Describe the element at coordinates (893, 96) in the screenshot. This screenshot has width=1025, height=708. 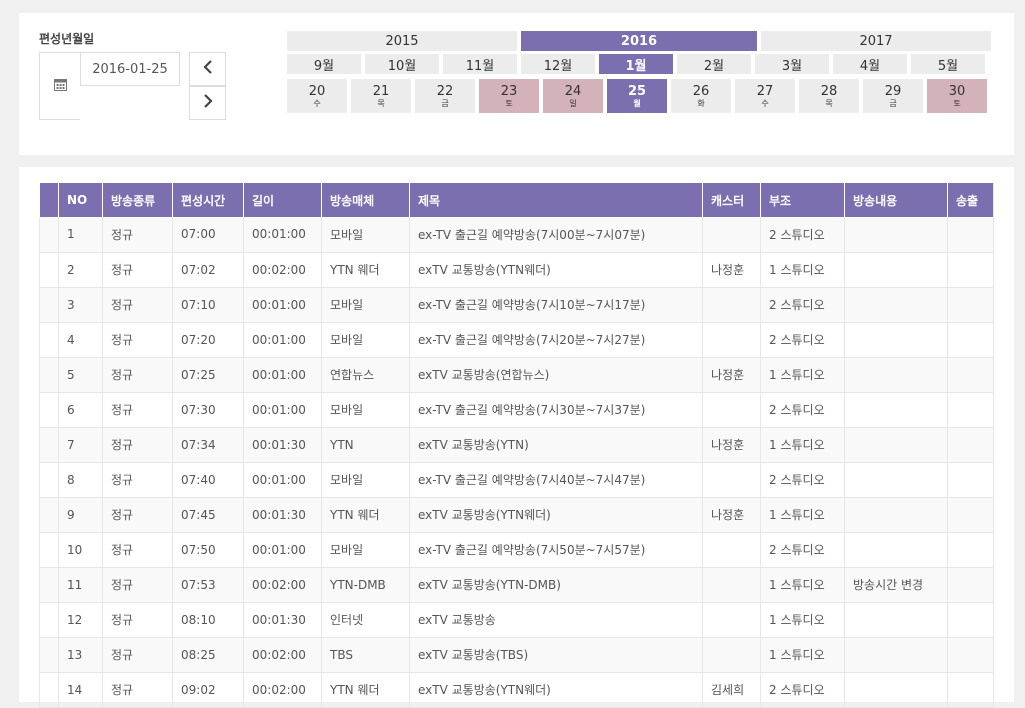
I see `day-item: 29 금` at that location.